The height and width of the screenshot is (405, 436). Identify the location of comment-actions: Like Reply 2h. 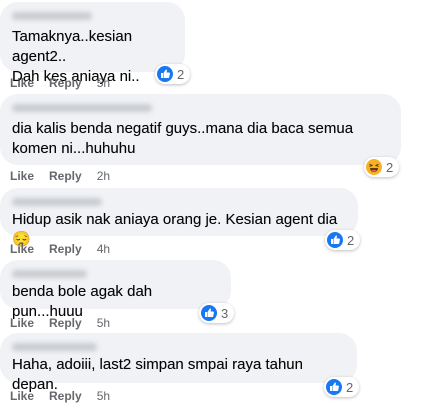
(67, 176).